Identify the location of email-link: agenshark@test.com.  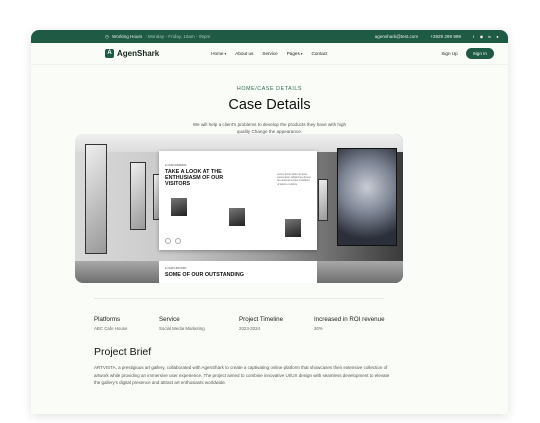
(396, 36).